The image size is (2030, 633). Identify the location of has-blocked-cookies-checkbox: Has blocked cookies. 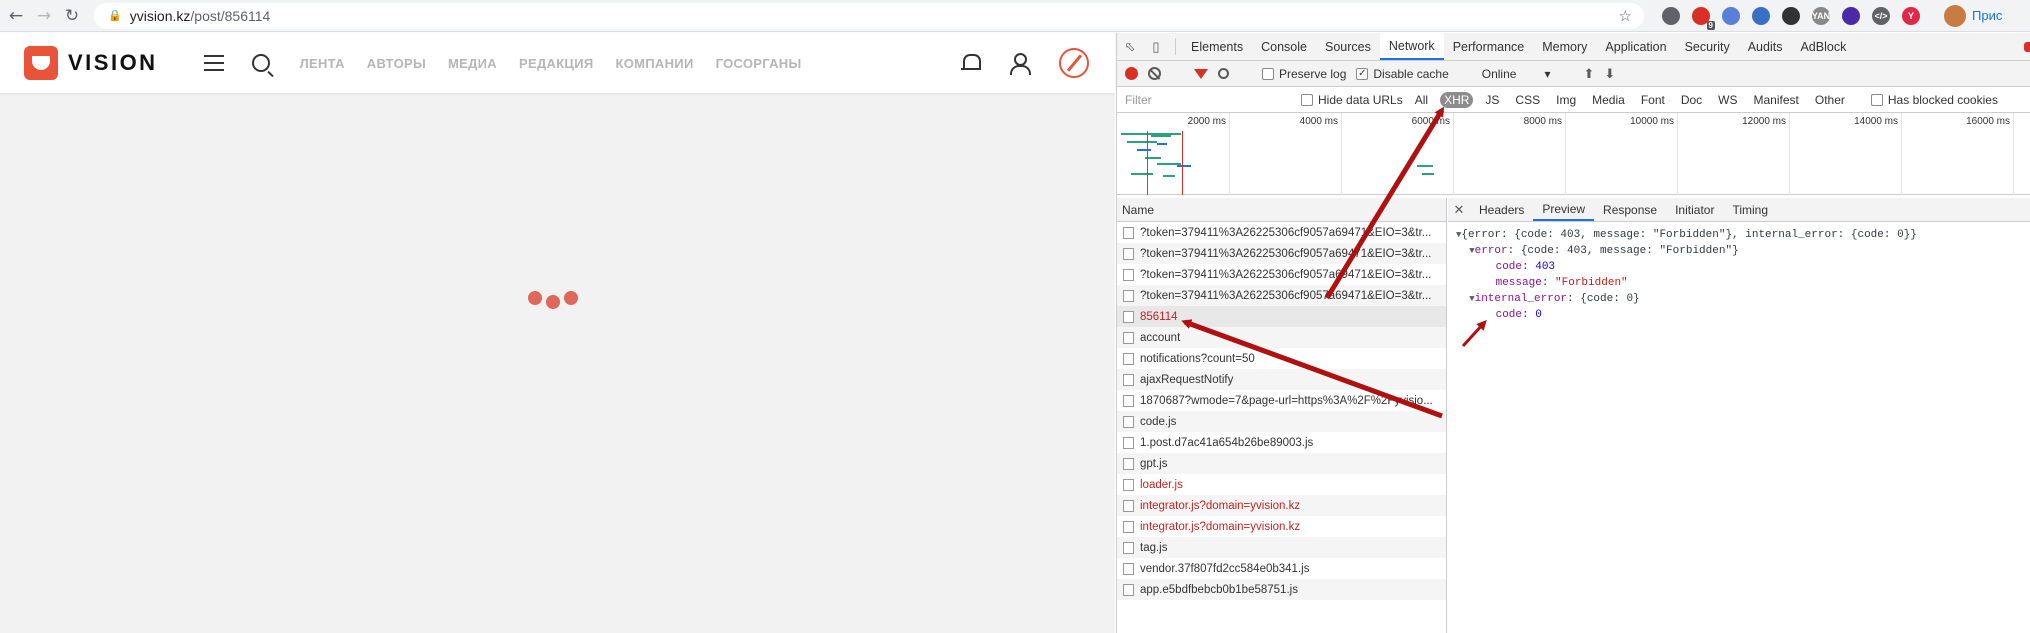
(1934, 100).